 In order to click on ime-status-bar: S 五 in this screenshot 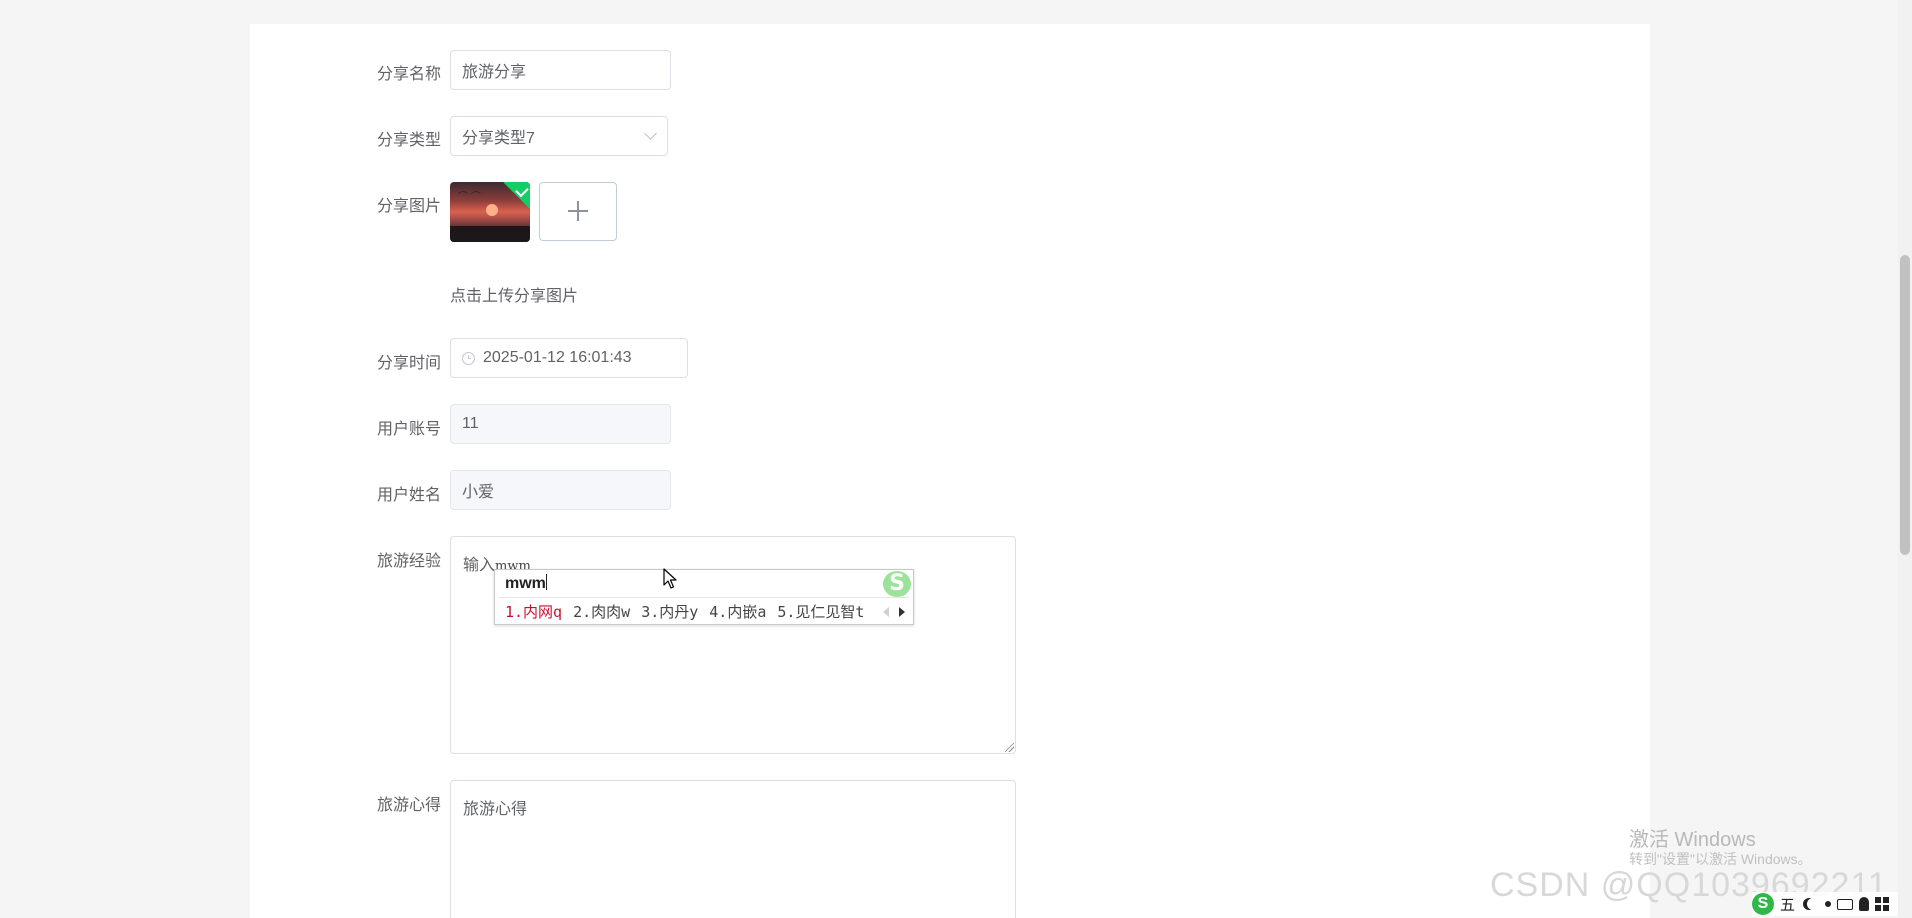, I will do `click(1825, 904)`.